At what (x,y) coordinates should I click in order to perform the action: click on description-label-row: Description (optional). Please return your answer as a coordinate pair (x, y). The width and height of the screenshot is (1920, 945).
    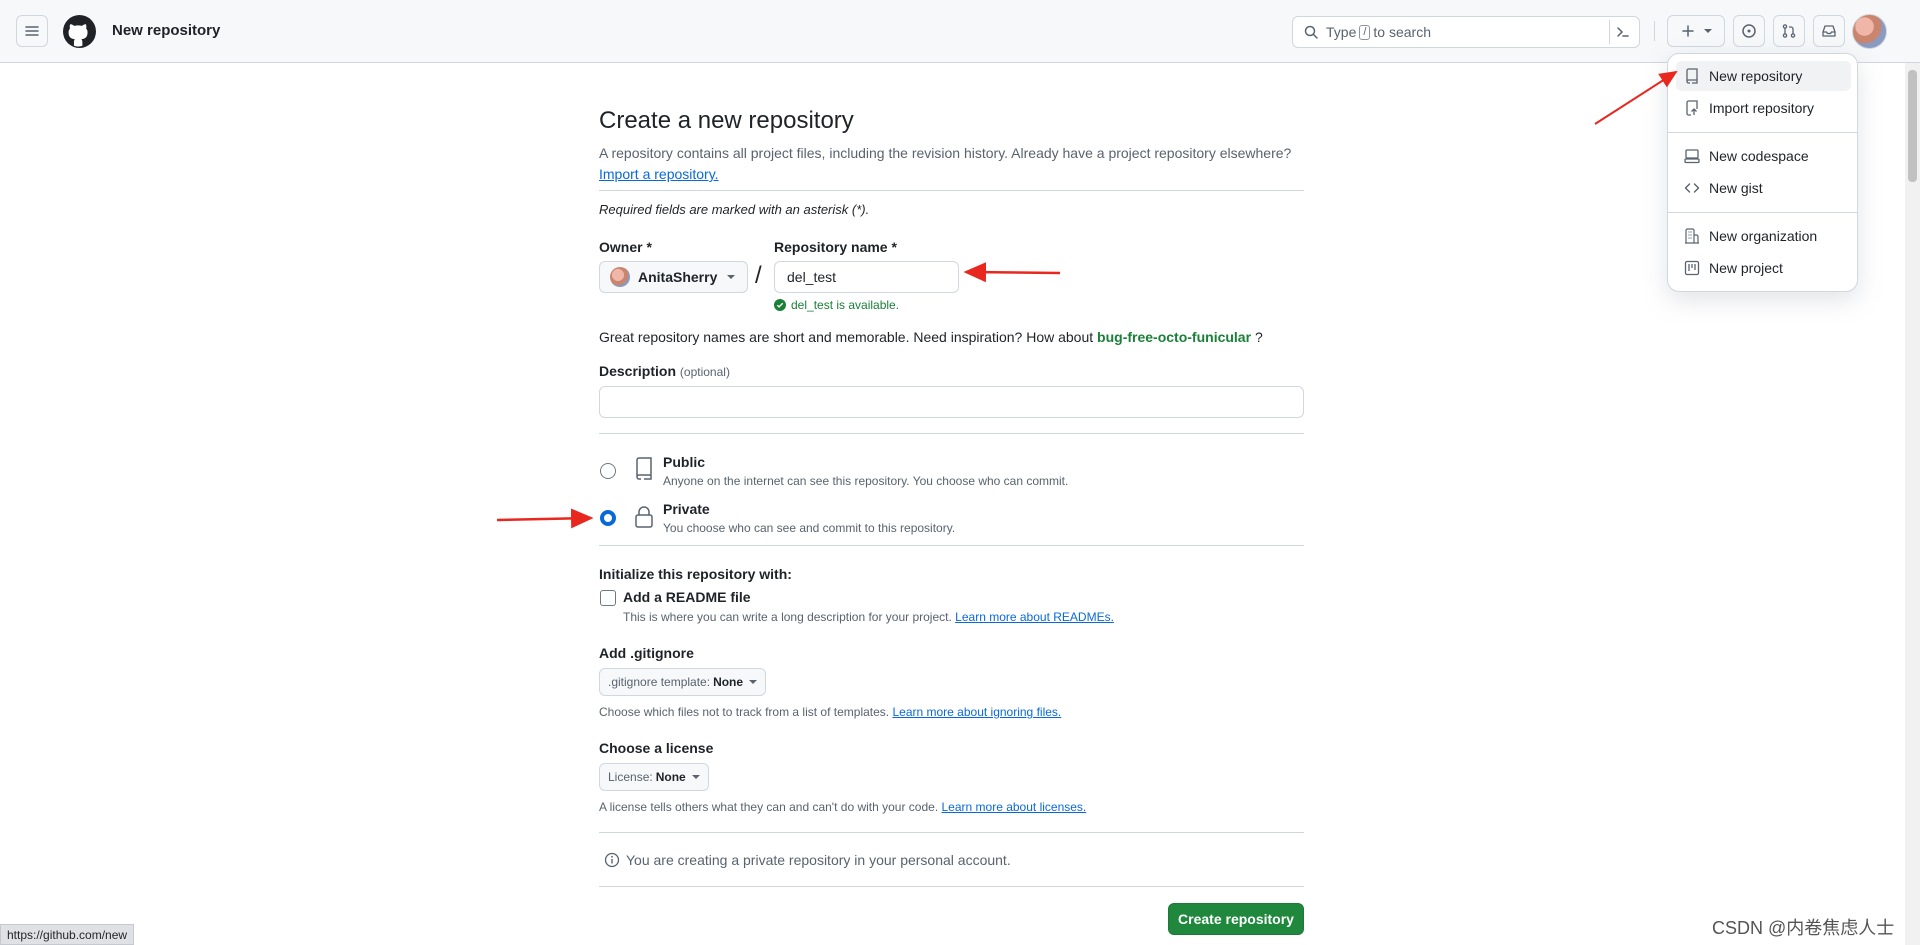
    Looking at the image, I should click on (664, 371).